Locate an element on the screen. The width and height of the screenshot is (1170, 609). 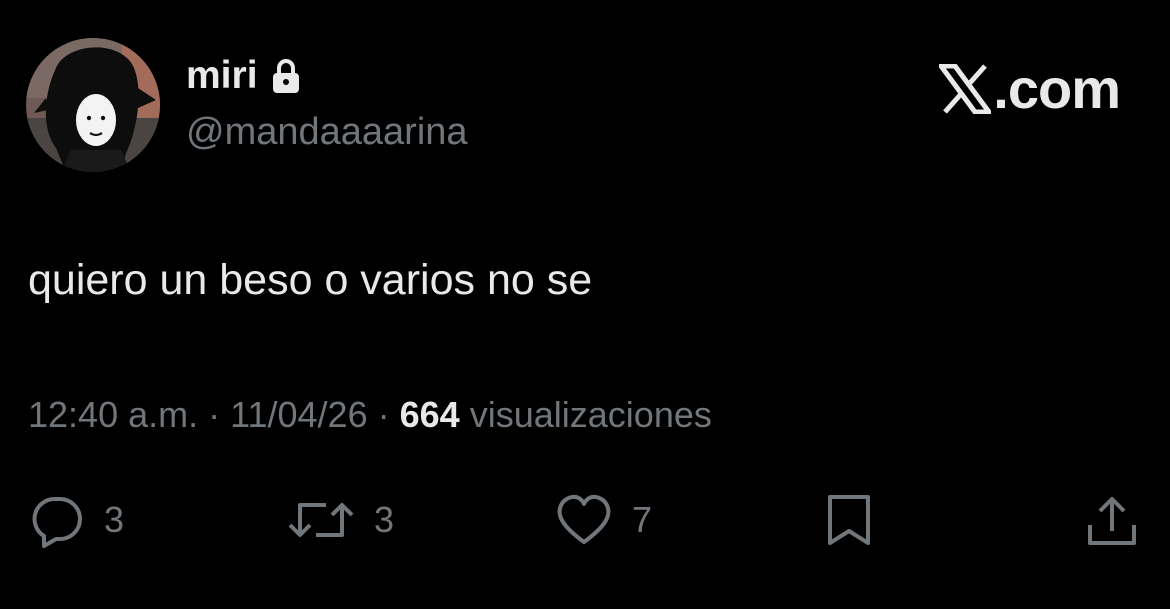
retweet-button: 3 is located at coordinates (340, 520).